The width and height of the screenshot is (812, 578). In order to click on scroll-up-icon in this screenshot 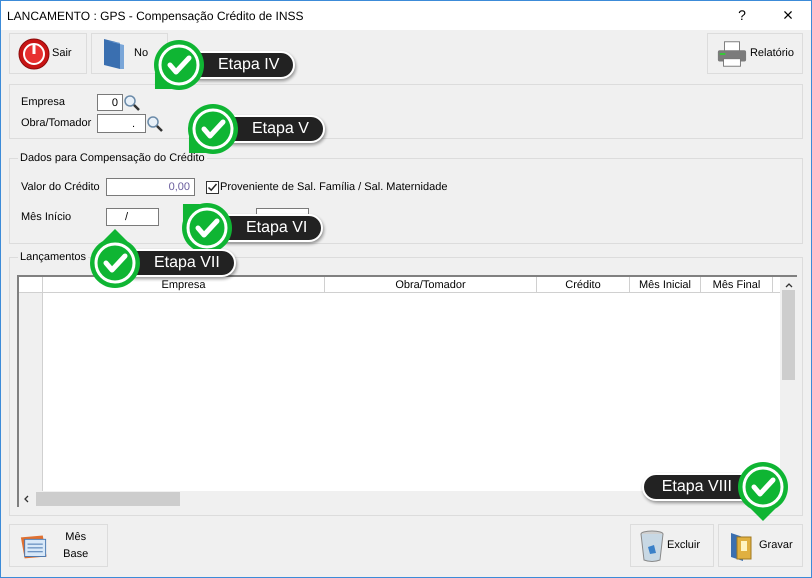, I will do `click(788, 285)`.